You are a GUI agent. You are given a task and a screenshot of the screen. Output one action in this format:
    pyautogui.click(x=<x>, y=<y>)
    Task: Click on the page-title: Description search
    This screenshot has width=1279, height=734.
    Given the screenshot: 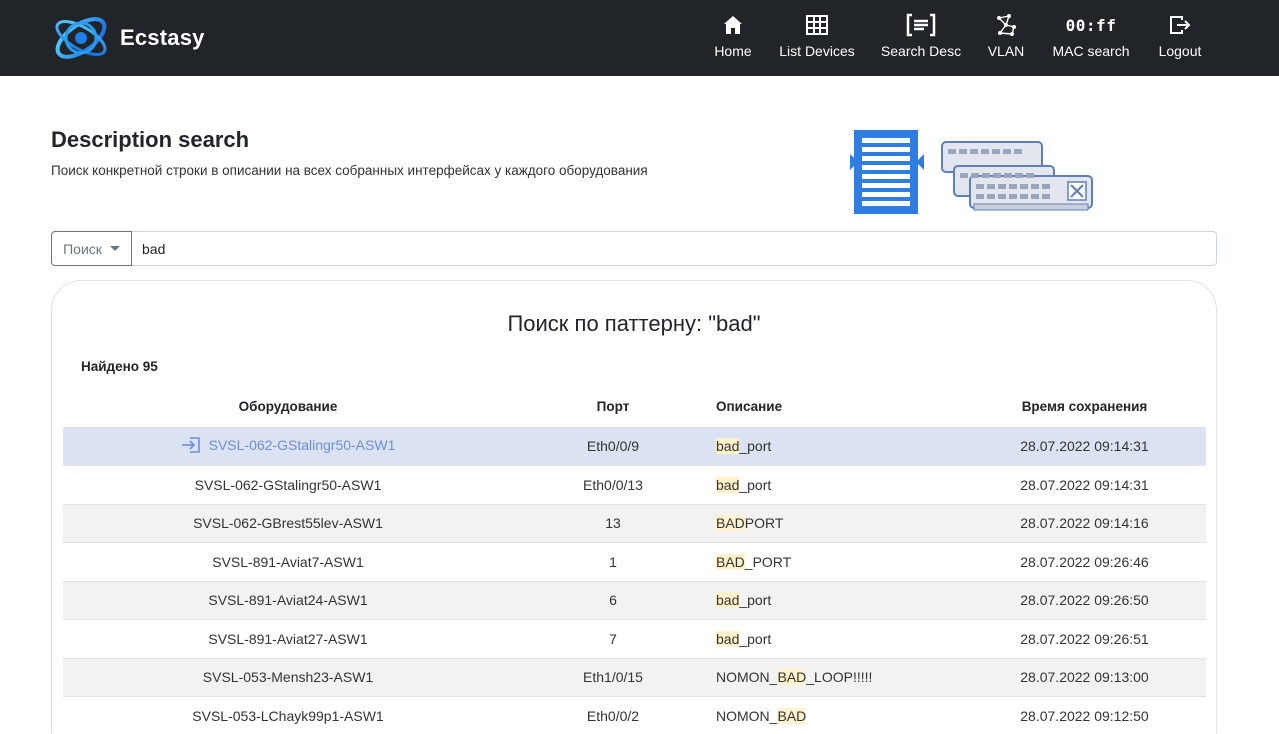 What is the action you would take?
    pyautogui.click(x=150, y=139)
    